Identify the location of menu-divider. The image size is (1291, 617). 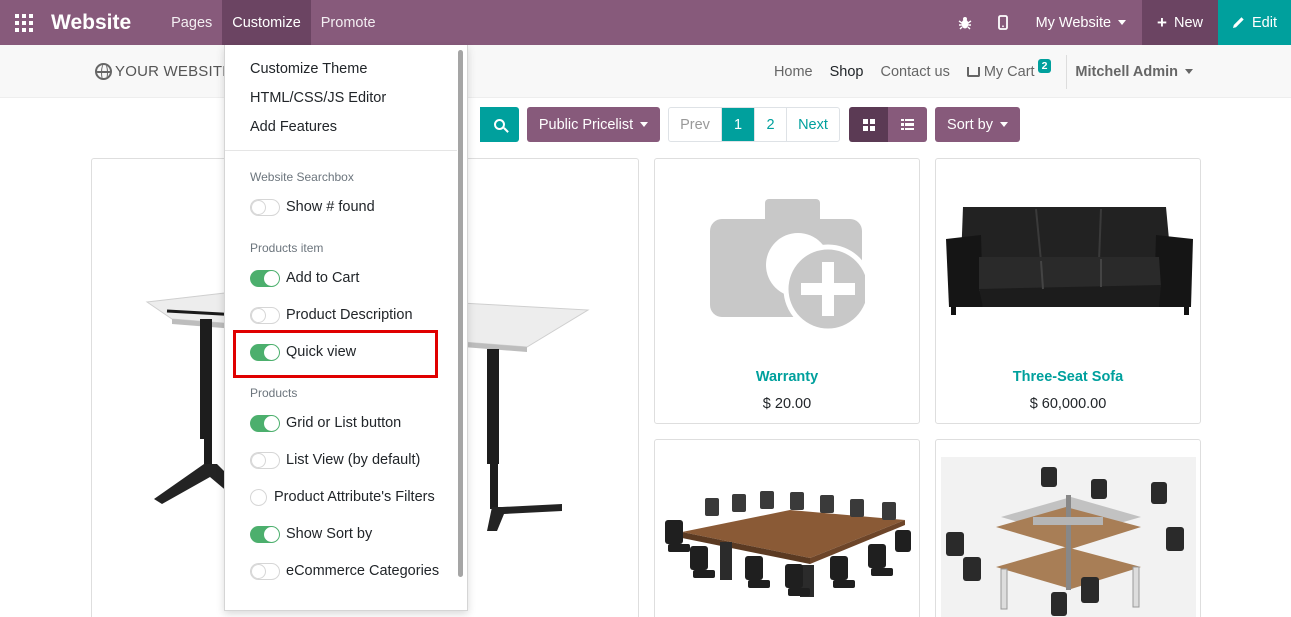
(341, 150).